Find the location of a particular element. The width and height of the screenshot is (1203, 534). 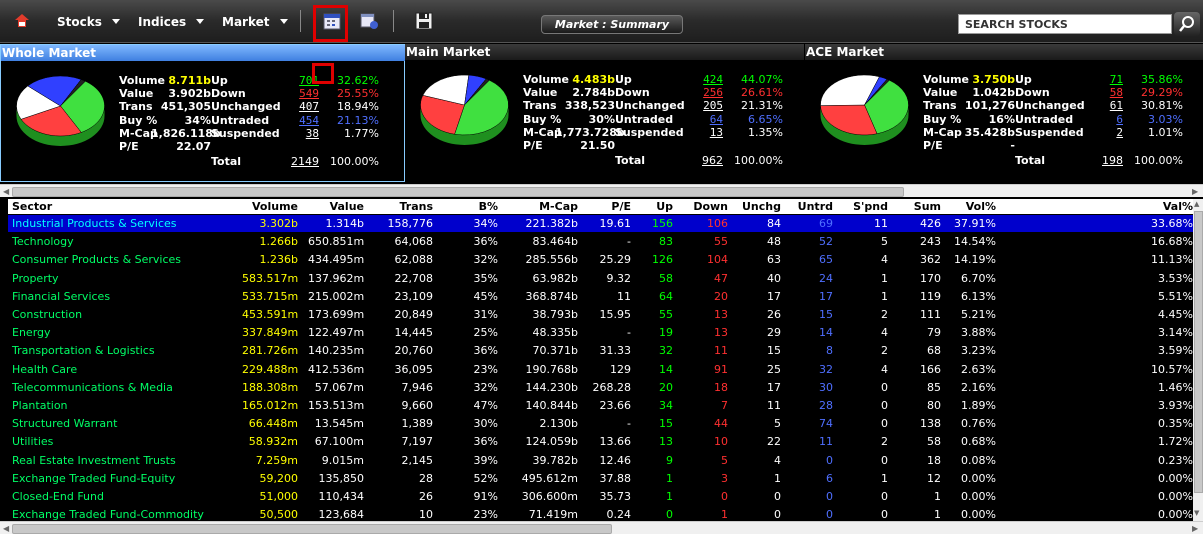

table-cell: 5 is located at coordinates (777, 424).